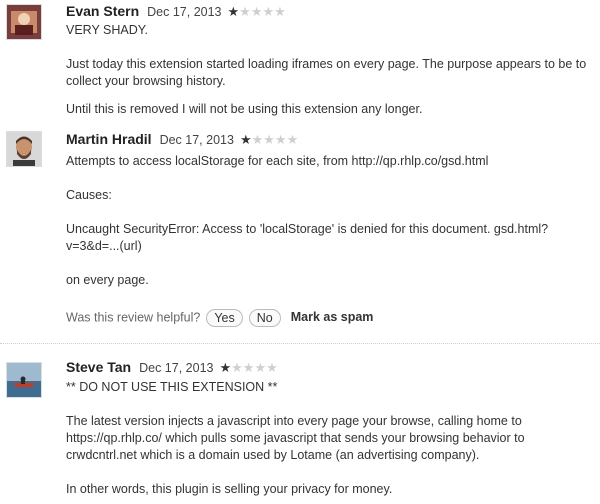 The height and width of the screenshot is (504, 600). I want to click on mark-as-spam-link: Mark as spam, so click(332, 317).